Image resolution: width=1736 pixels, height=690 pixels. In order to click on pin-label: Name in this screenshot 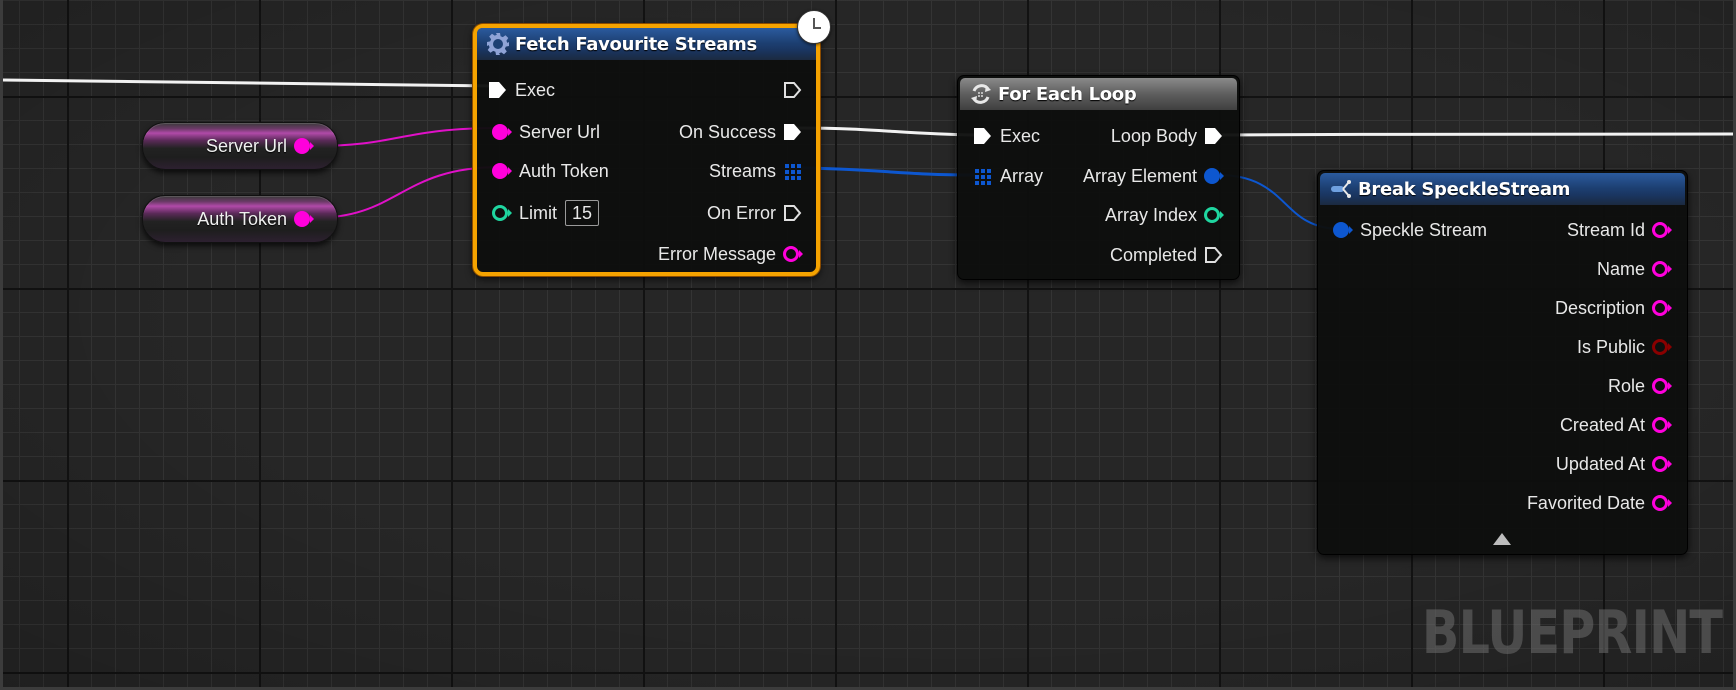, I will do `click(1620, 268)`.